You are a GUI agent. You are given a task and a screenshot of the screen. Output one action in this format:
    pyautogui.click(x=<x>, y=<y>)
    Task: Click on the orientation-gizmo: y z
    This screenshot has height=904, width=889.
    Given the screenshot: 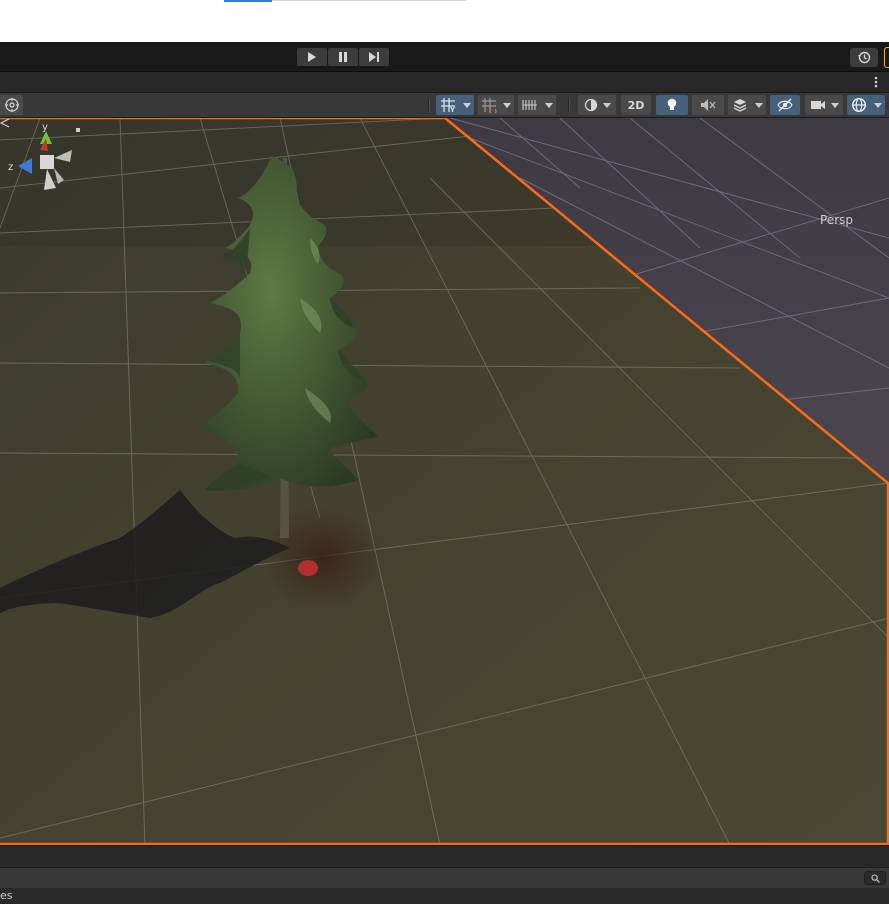 What is the action you would take?
    pyautogui.click(x=45, y=161)
    